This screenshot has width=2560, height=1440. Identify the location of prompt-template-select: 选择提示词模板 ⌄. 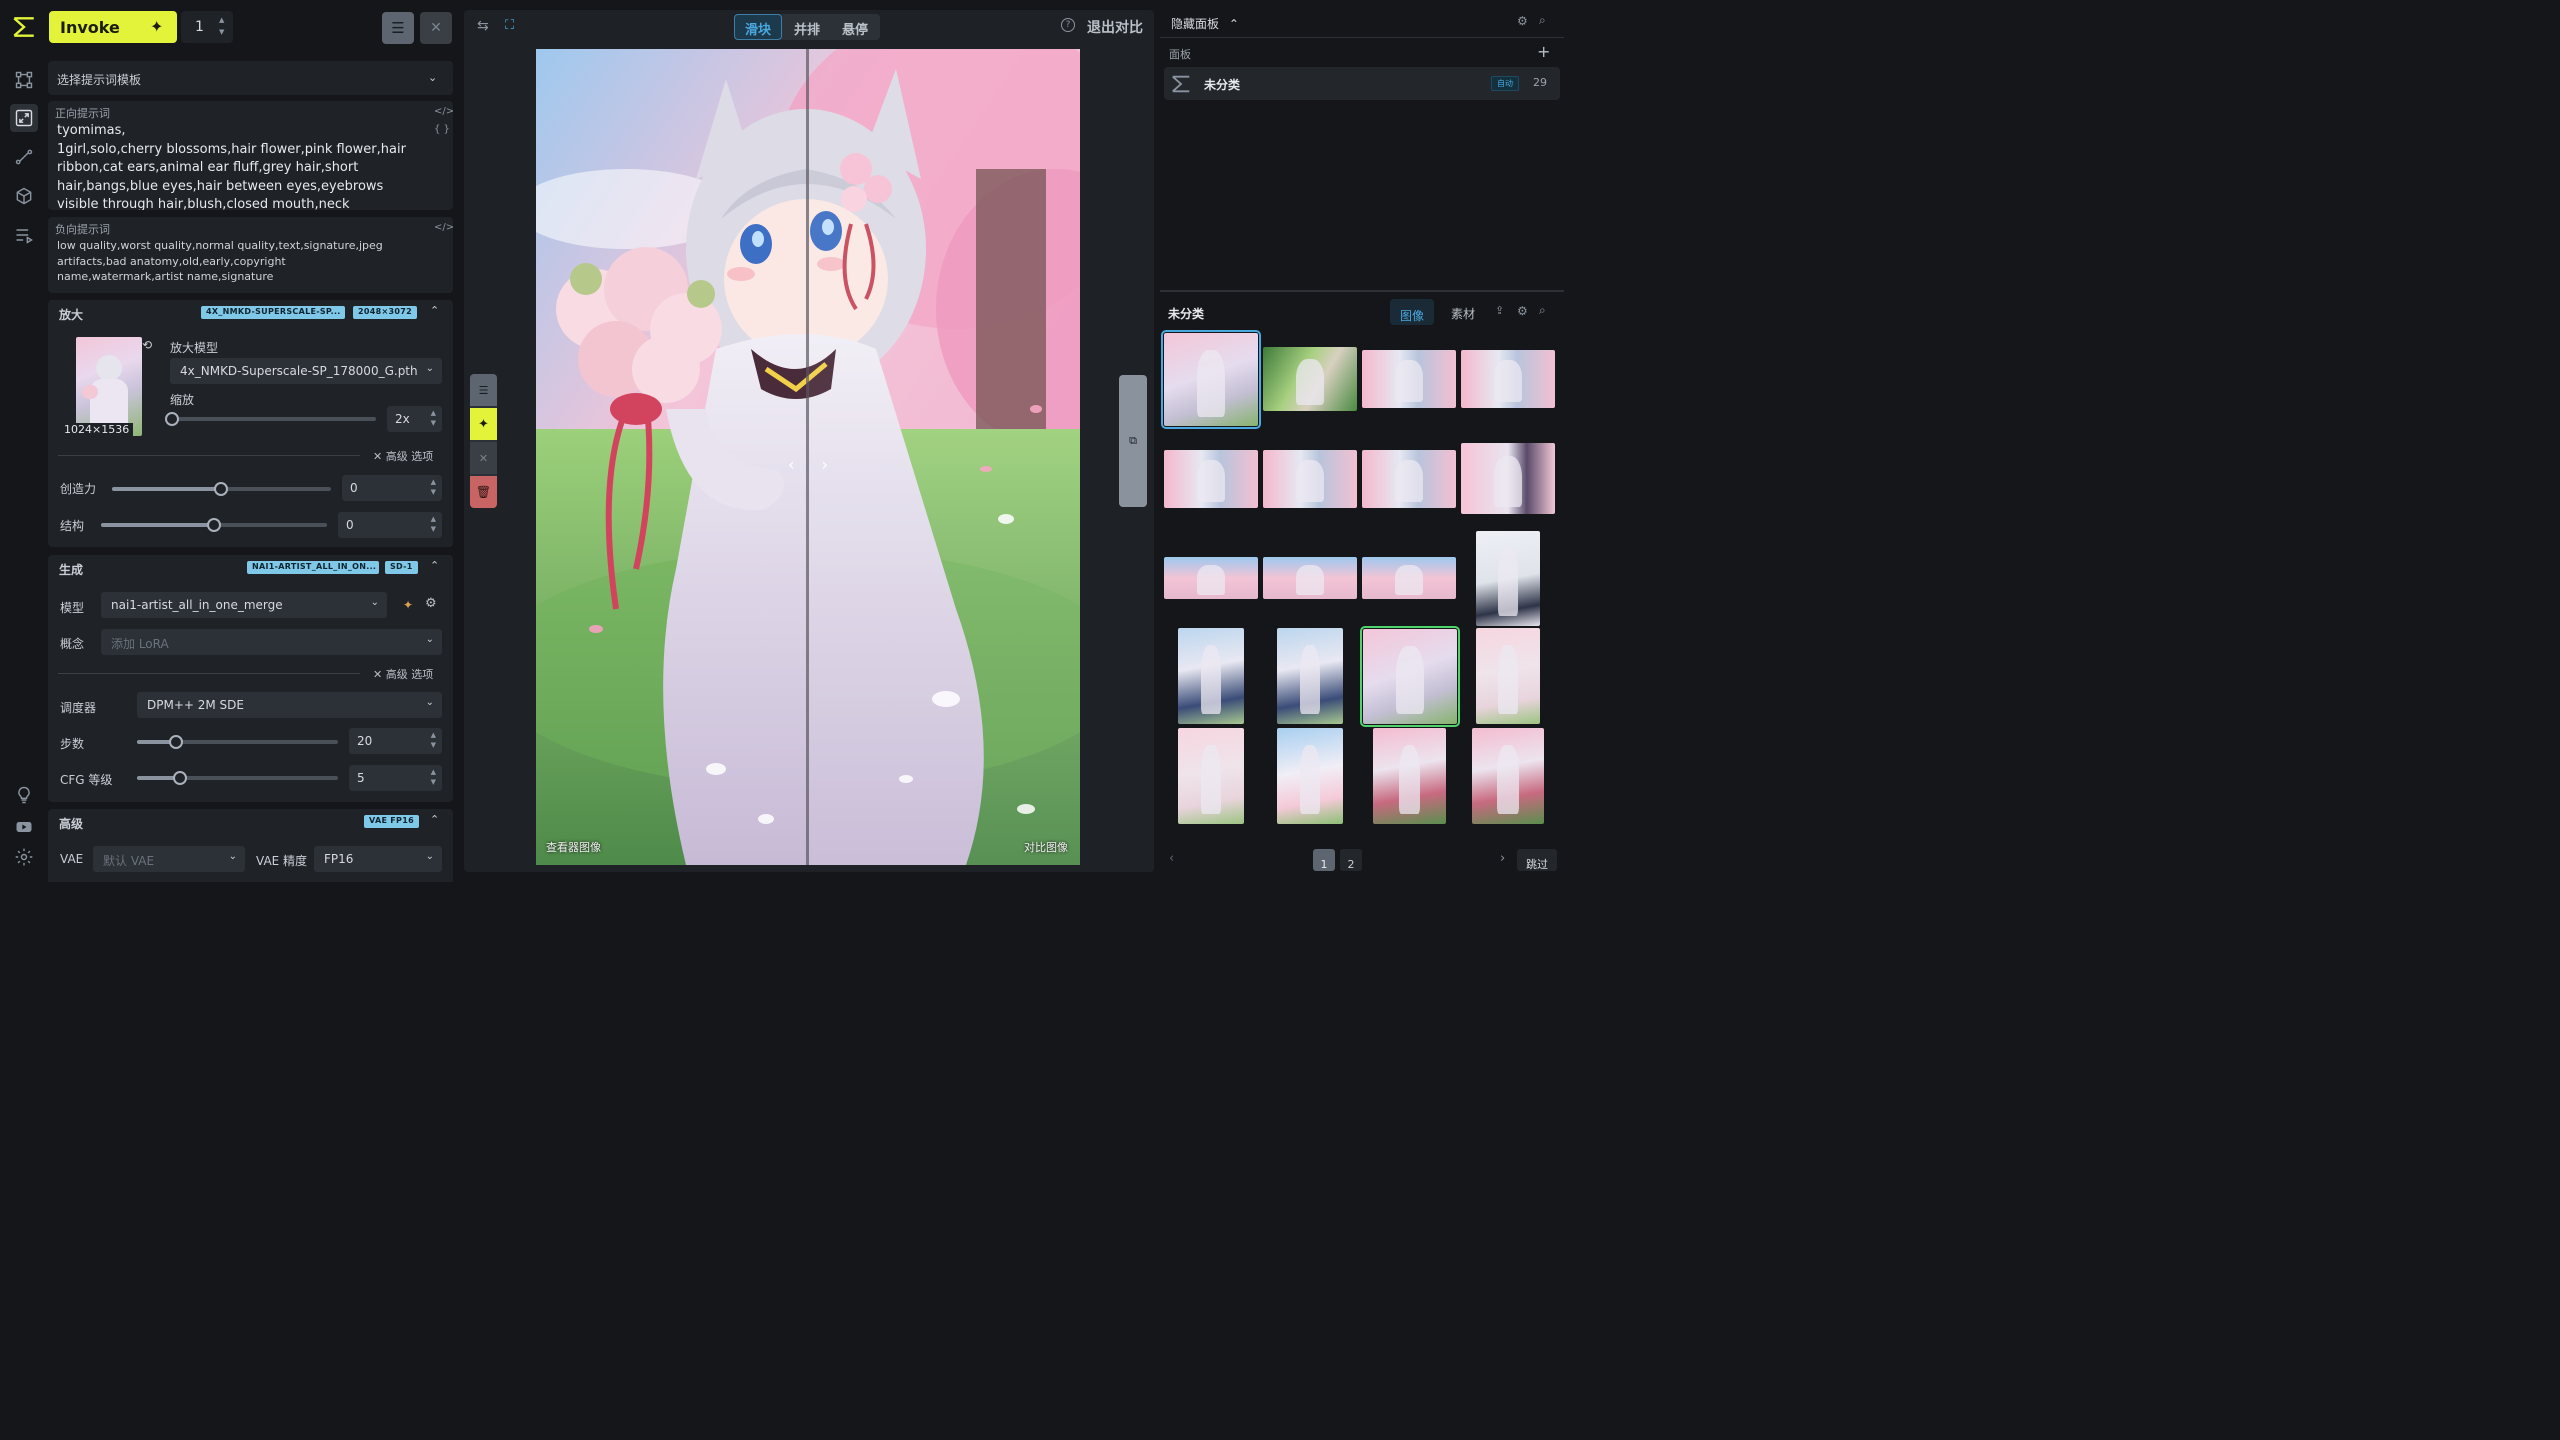
(250, 78).